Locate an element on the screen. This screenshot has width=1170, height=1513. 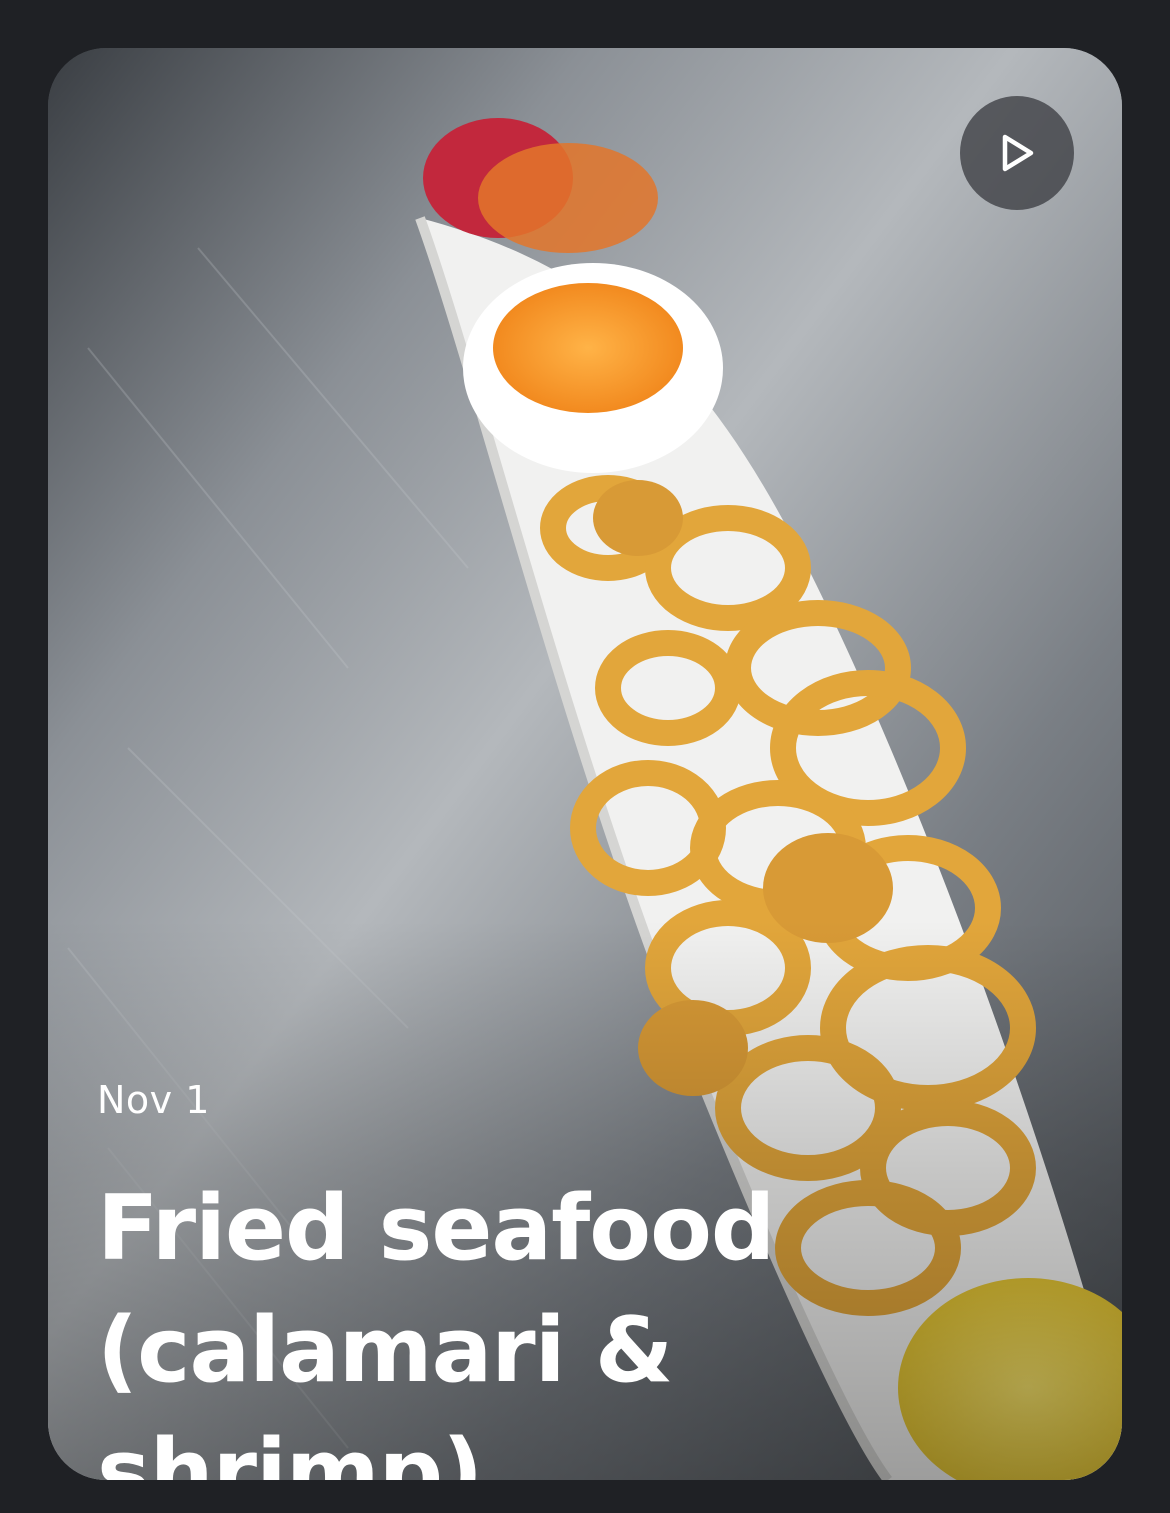
play-button is located at coordinates (1017, 153).